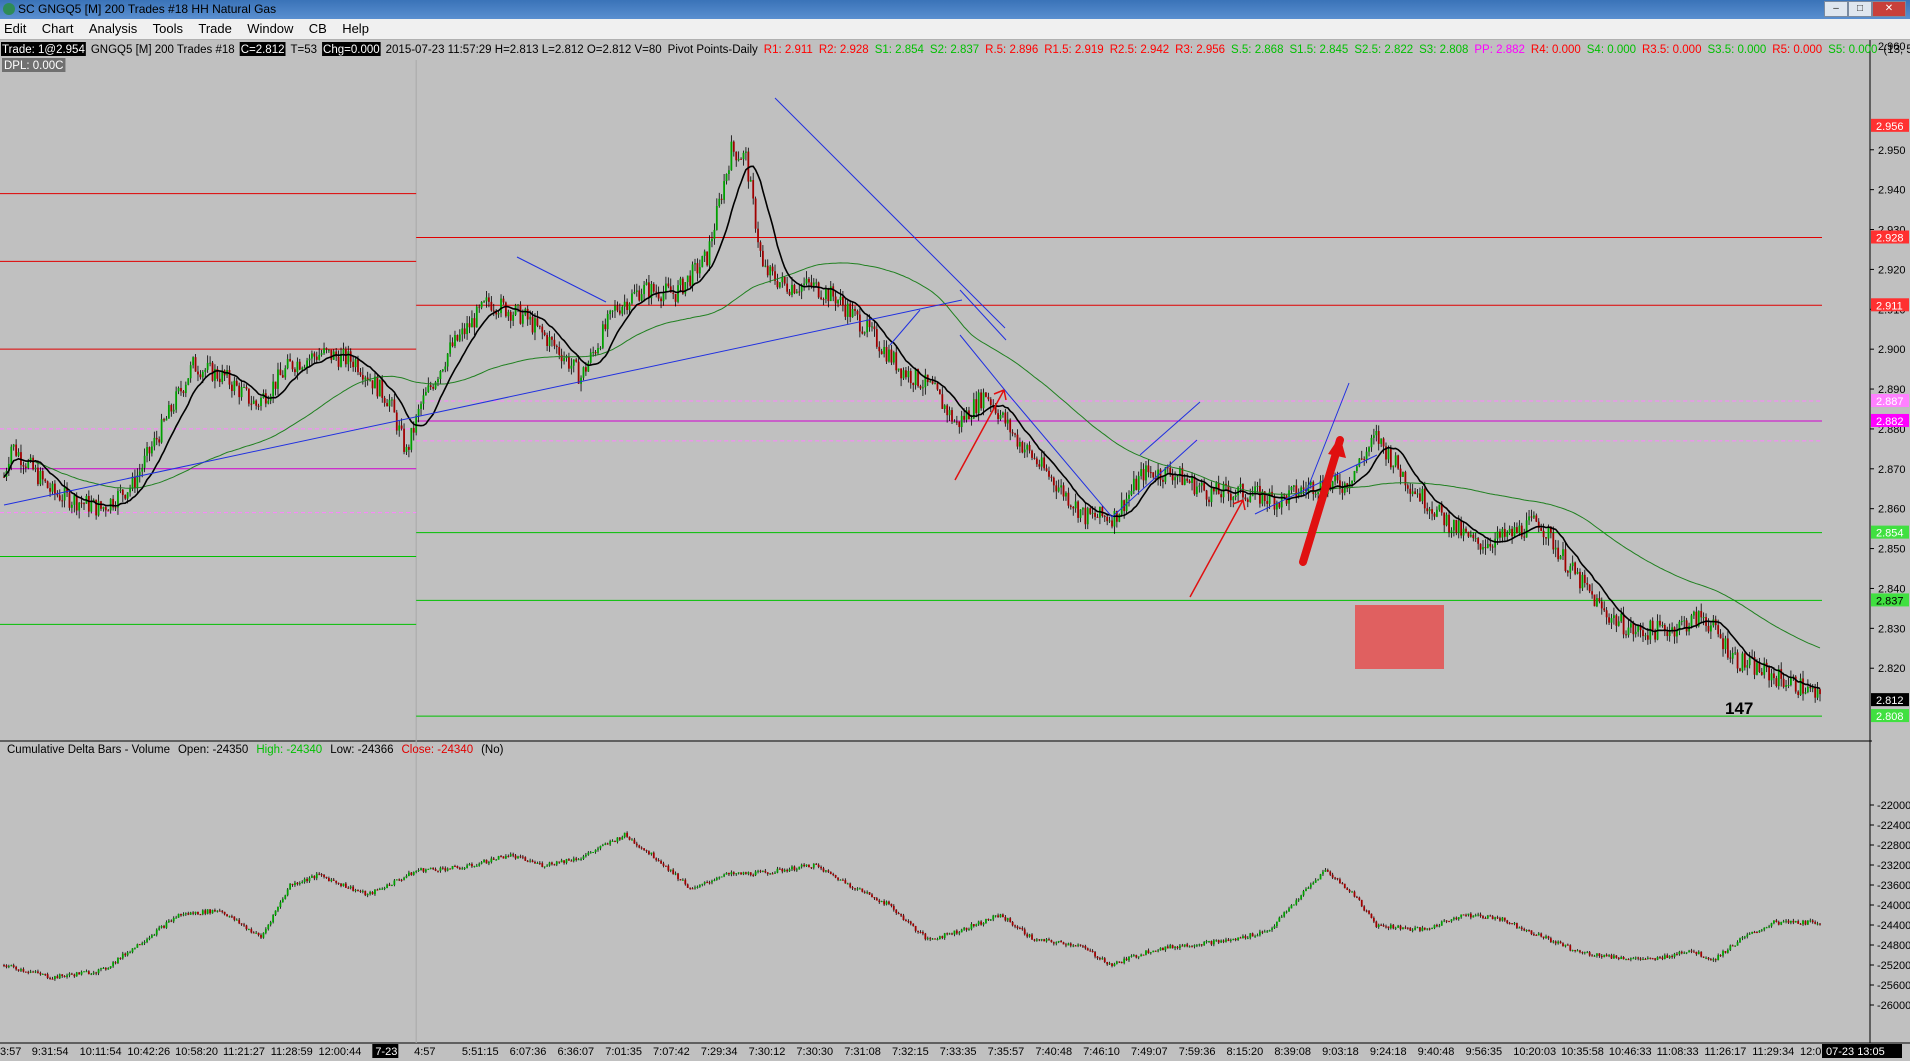  Describe the element at coordinates (115, 27) in the screenshot. I see `menu-analysis: Analysis` at that location.